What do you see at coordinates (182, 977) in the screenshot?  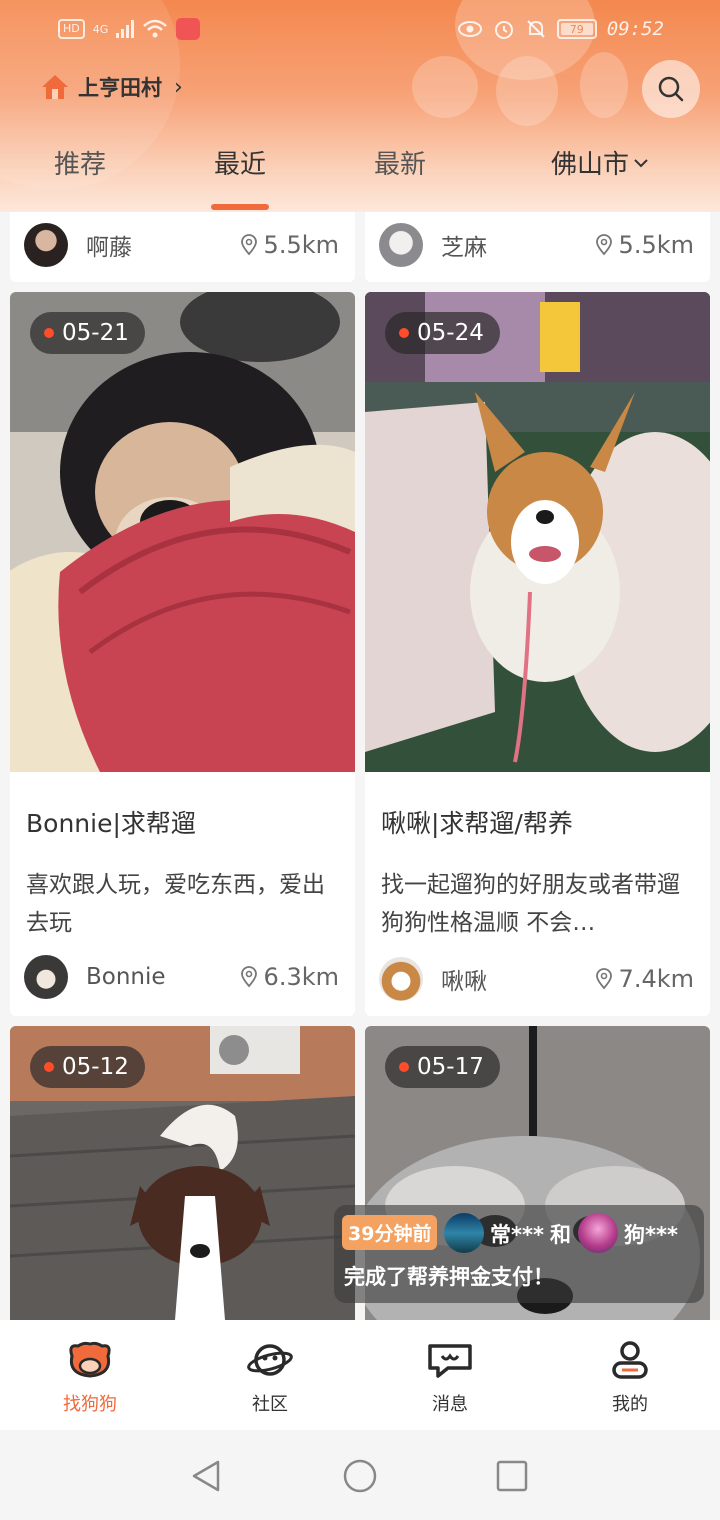 I see `card-user-row: Bonnie 6.3km` at bounding box center [182, 977].